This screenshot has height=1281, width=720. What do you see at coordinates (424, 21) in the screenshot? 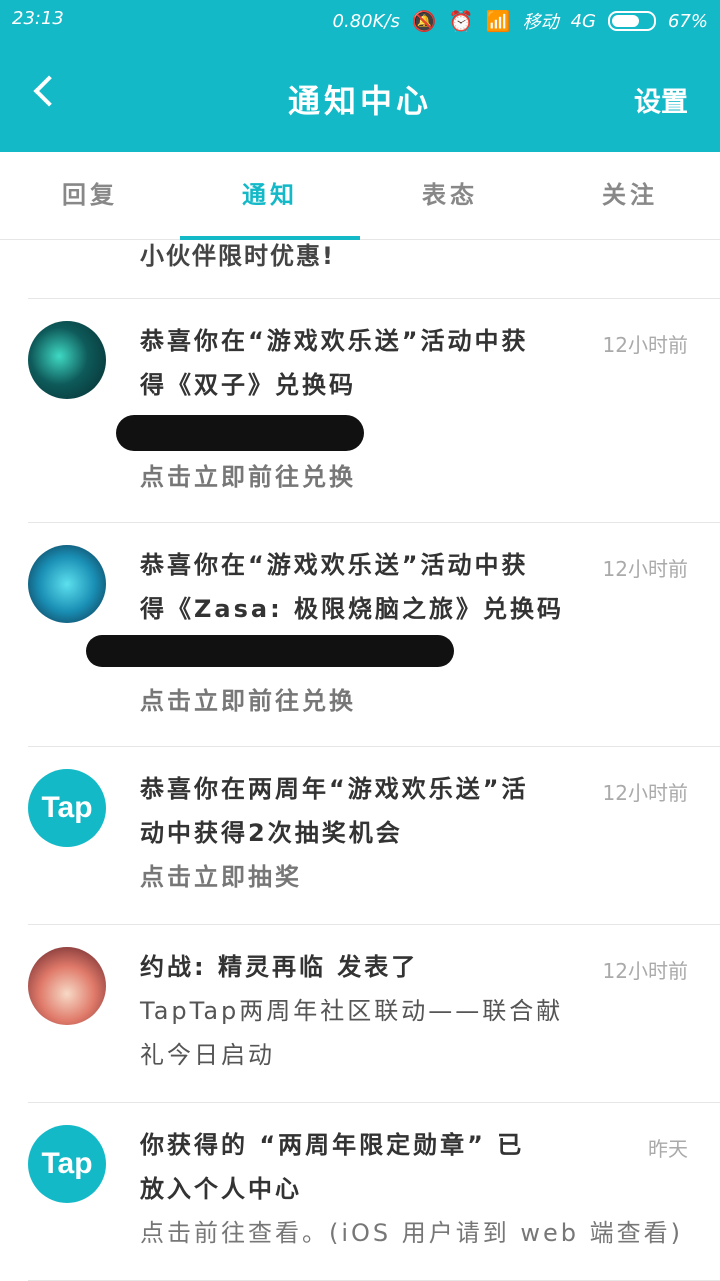
I see `mute-icon: 🔕` at bounding box center [424, 21].